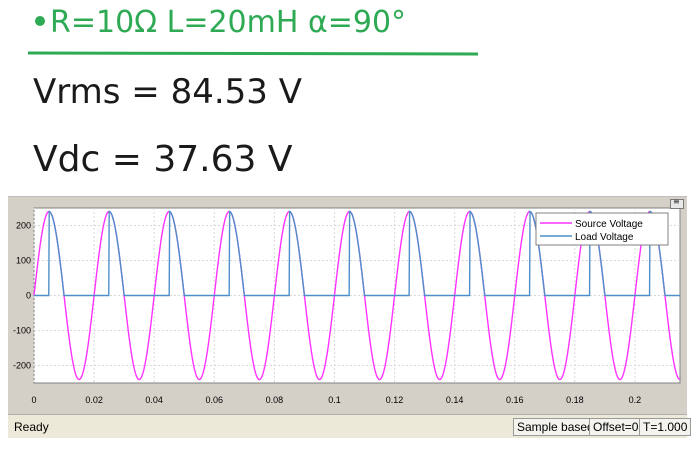 The width and height of the screenshot is (700, 451). I want to click on x-tick-label: 0.12, so click(395, 400).